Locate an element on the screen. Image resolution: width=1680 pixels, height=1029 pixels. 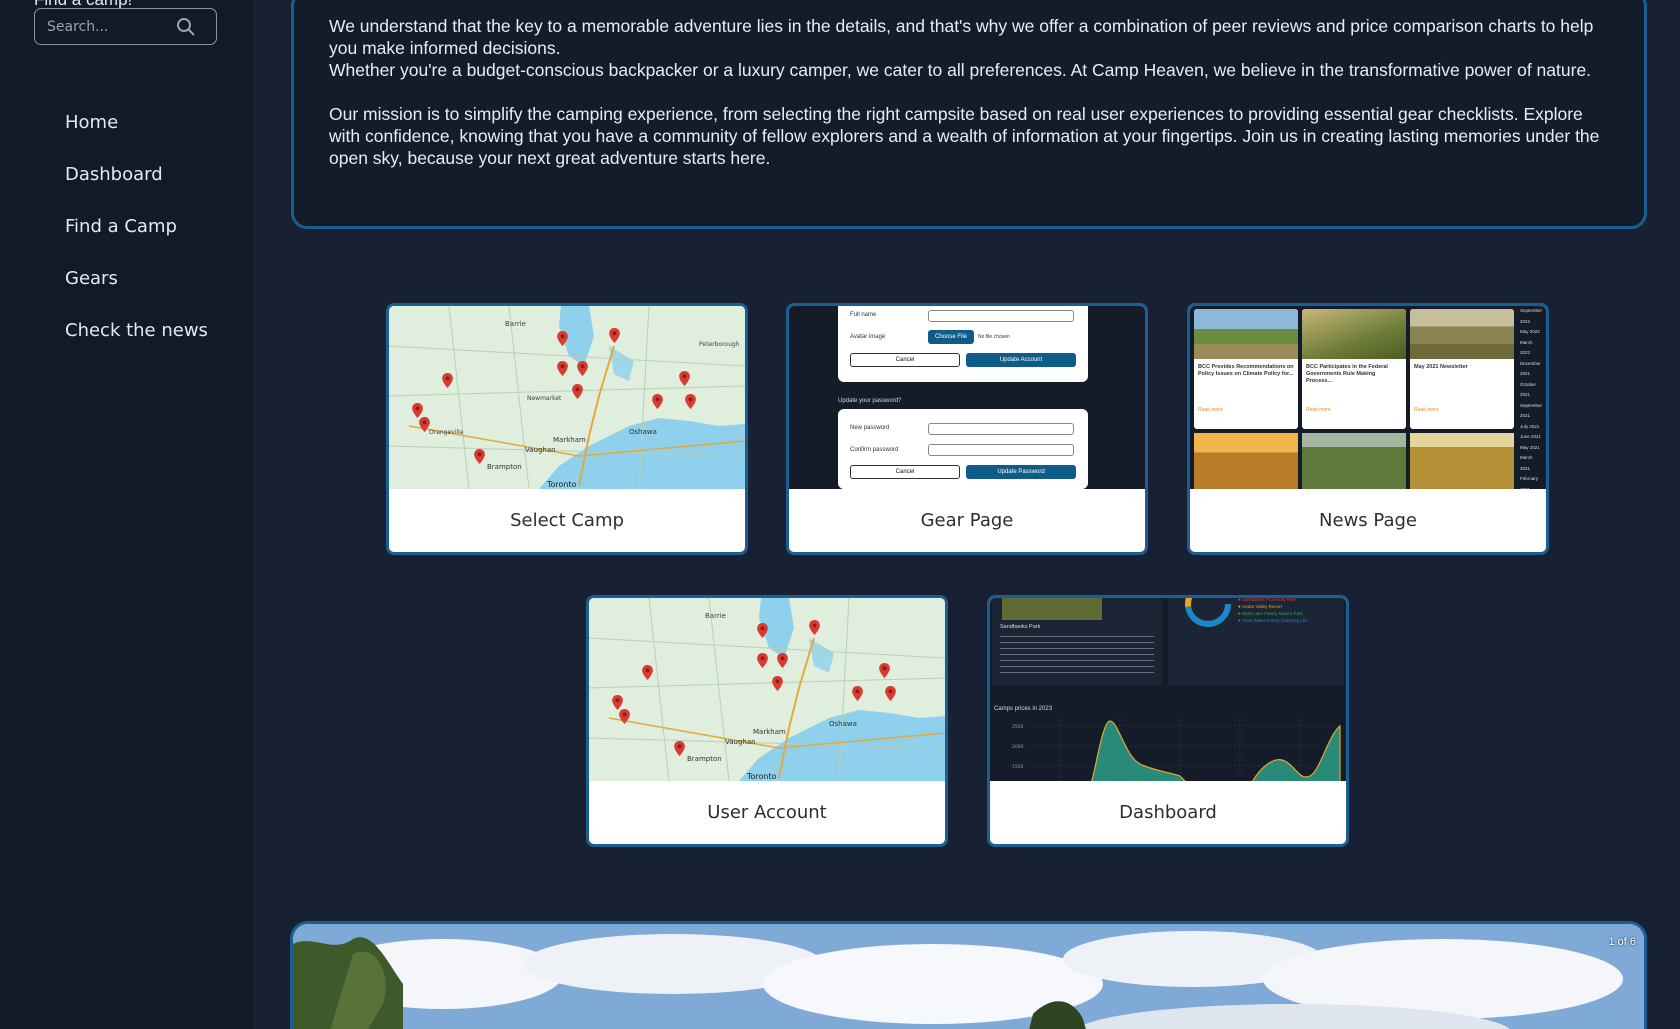
map-label-newmarket: Newmarket is located at coordinates (544, 398).